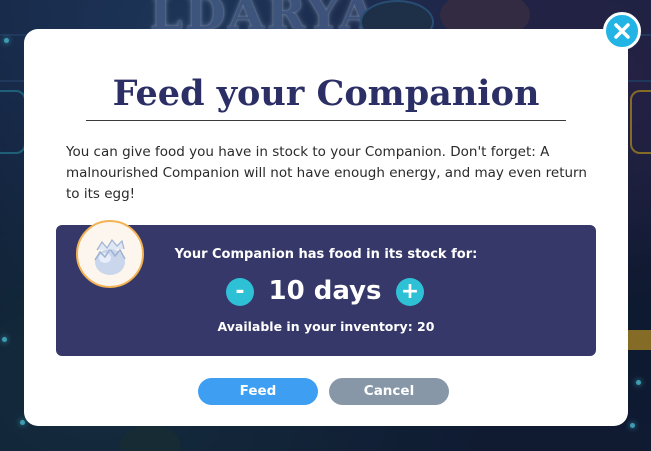 The image size is (651, 451). Describe the element at coordinates (326, 326) in the screenshot. I see `inventory-label: Available in your inventory: 20` at that location.